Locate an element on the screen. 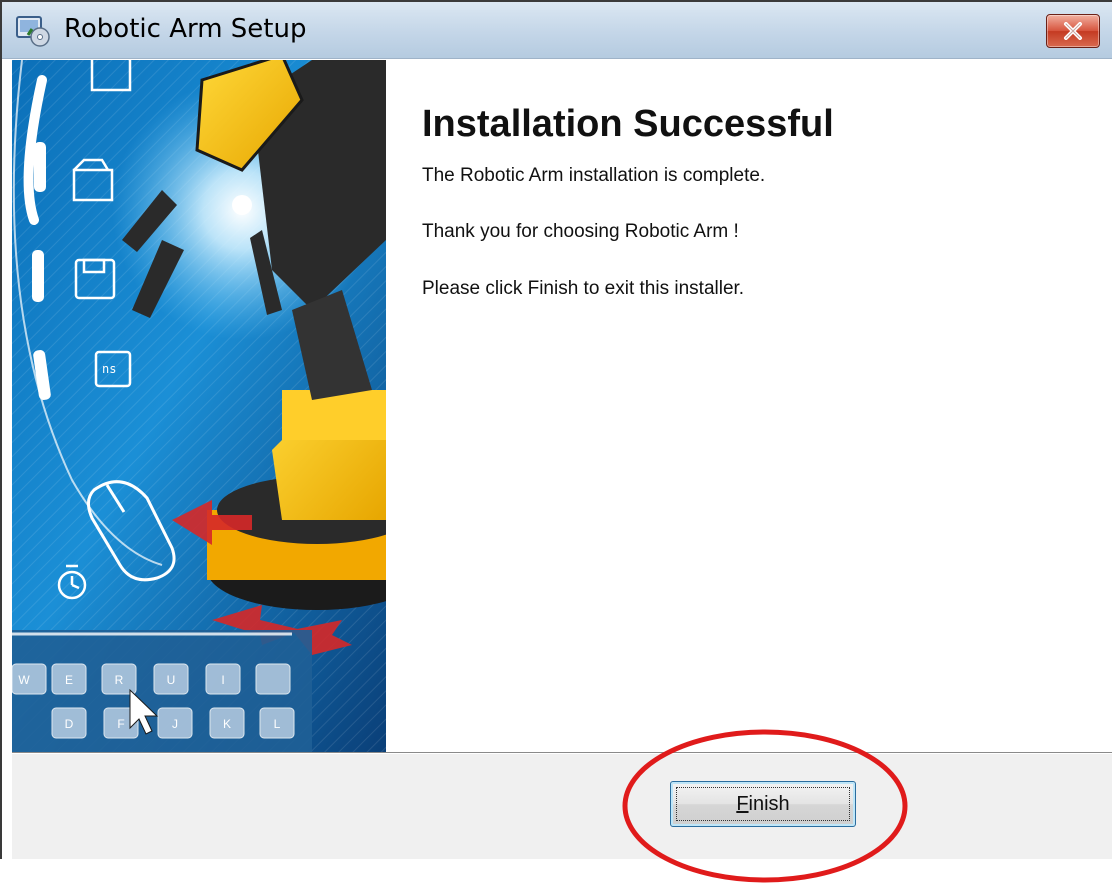 This screenshot has width=1112, height=886. svg-text: I is located at coordinates (222, 680).